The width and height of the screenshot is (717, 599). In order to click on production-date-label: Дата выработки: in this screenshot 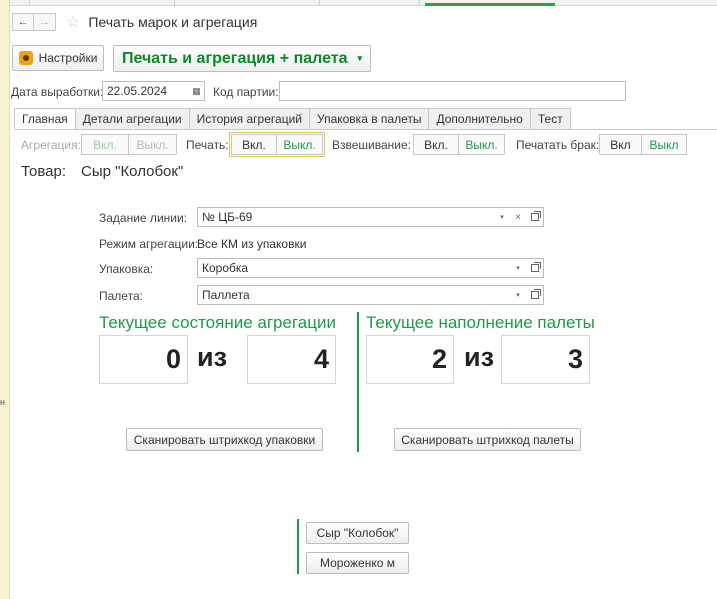, I will do `click(57, 92)`.